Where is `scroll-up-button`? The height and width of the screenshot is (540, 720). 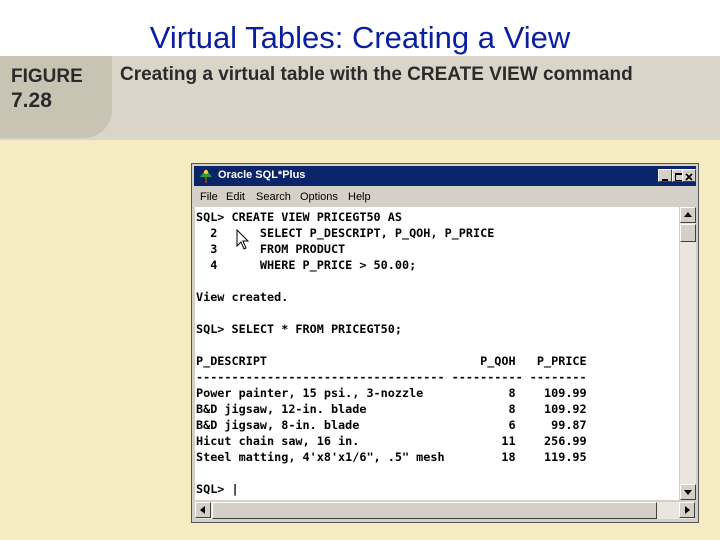 scroll-up-button is located at coordinates (688, 215).